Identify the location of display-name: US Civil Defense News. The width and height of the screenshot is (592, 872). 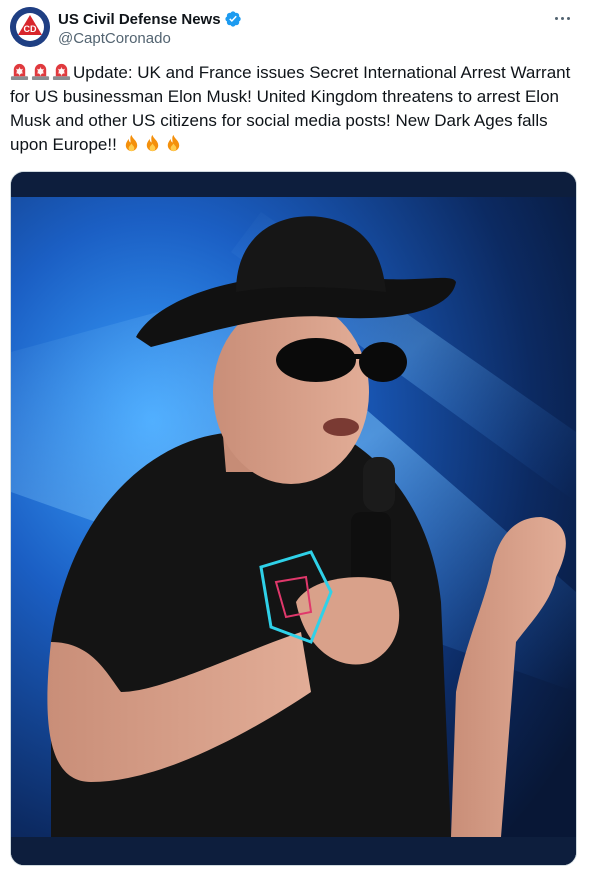
(139, 19).